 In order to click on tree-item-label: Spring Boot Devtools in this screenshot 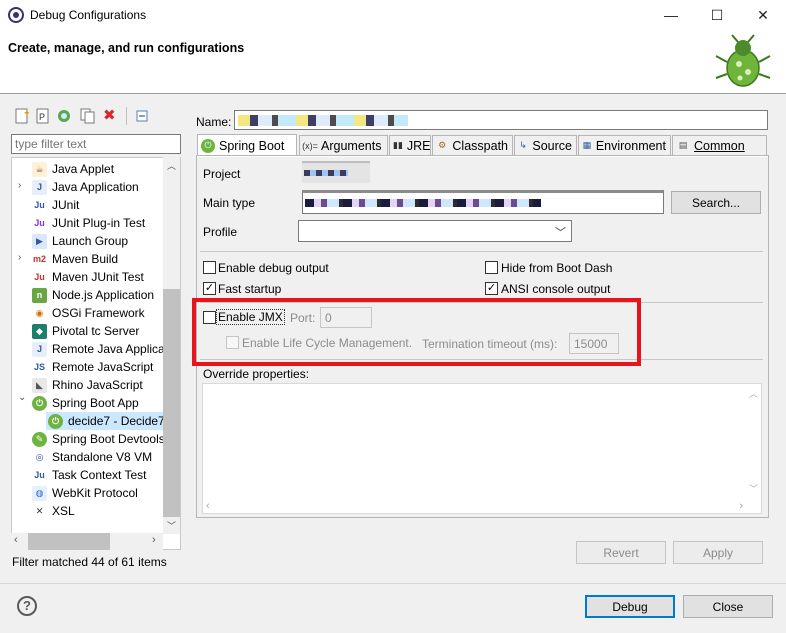, I will do `click(108, 439)`.